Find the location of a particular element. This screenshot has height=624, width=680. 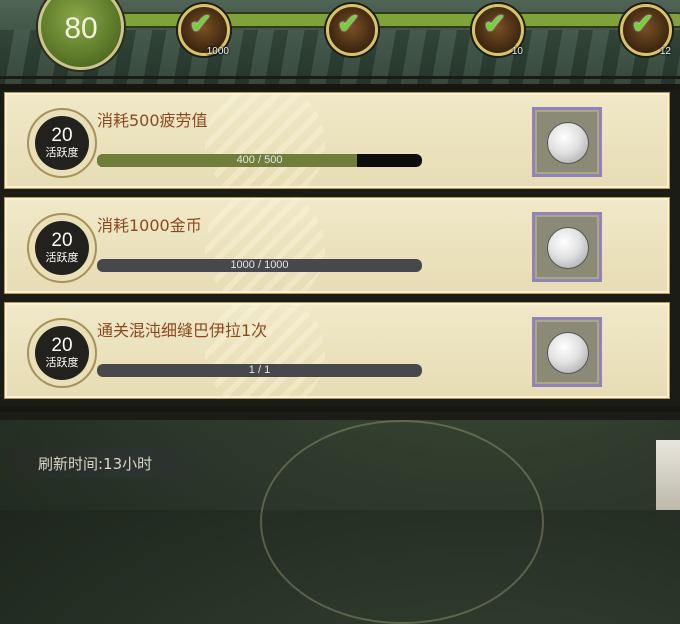

progress-text: 1 / 1 is located at coordinates (259, 370).